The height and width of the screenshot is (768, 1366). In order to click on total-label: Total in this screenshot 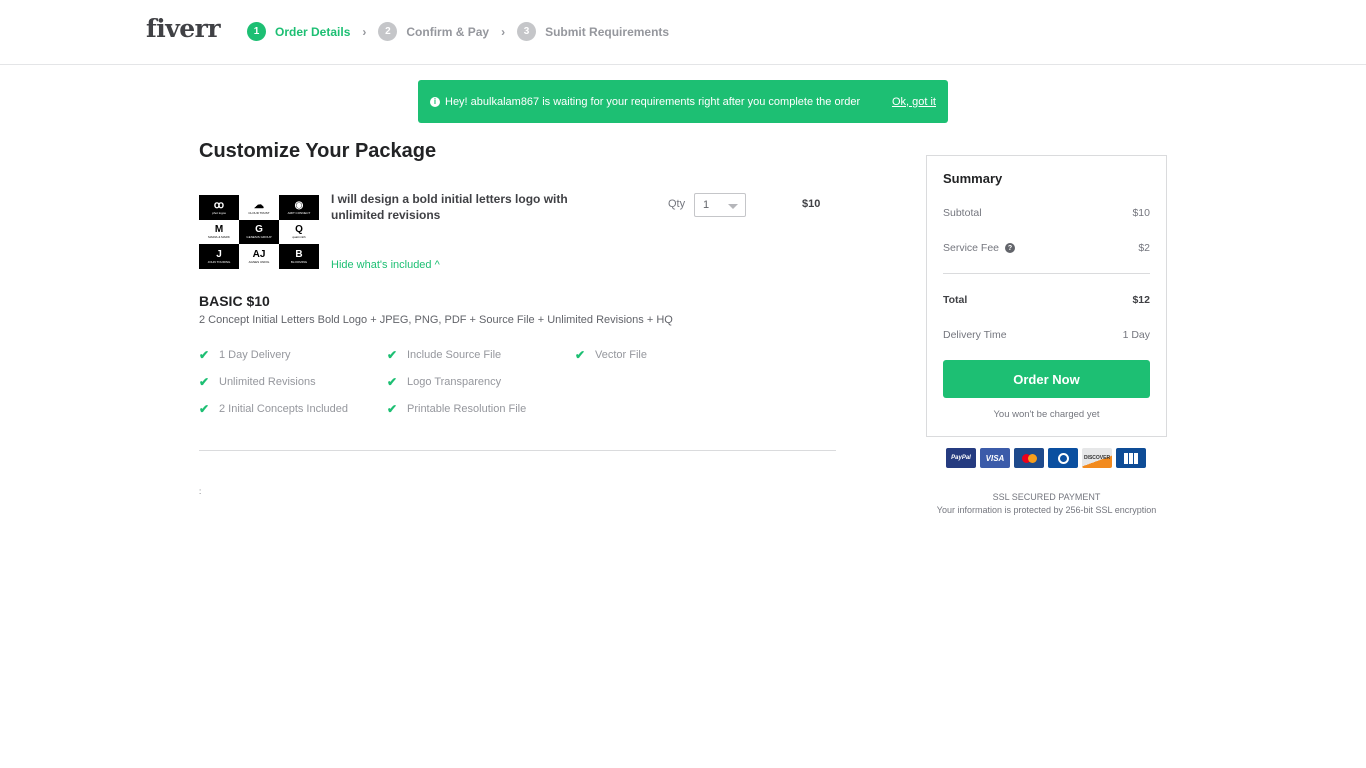, I will do `click(955, 300)`.